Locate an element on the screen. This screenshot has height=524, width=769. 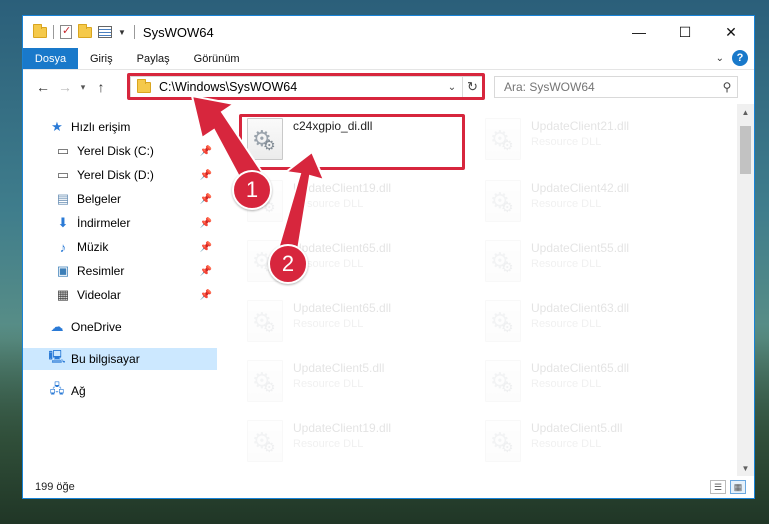
ribbon: Dosya Giriş Paylaş Görünüm ⌄ ? is located at coordinates (388, 59).